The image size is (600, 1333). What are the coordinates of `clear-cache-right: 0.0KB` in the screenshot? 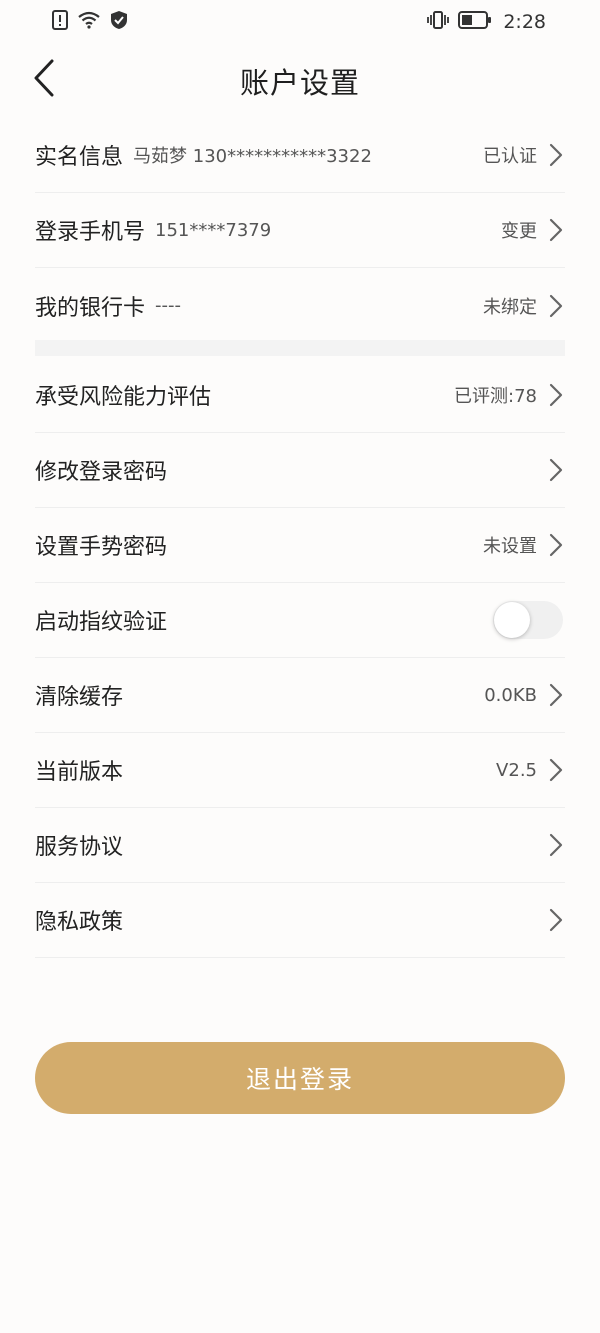 It's located at (524, 695).